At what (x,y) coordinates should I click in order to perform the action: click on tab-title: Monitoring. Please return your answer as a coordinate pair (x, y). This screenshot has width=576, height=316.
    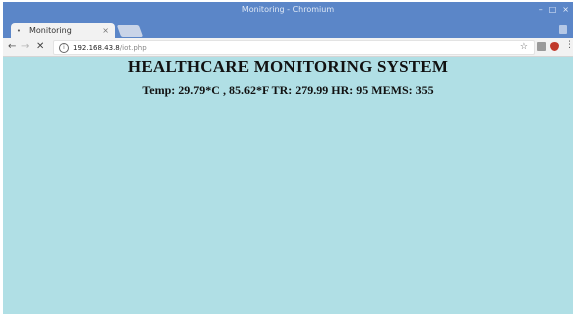
    Looking at the image, I should click on (50, 30).